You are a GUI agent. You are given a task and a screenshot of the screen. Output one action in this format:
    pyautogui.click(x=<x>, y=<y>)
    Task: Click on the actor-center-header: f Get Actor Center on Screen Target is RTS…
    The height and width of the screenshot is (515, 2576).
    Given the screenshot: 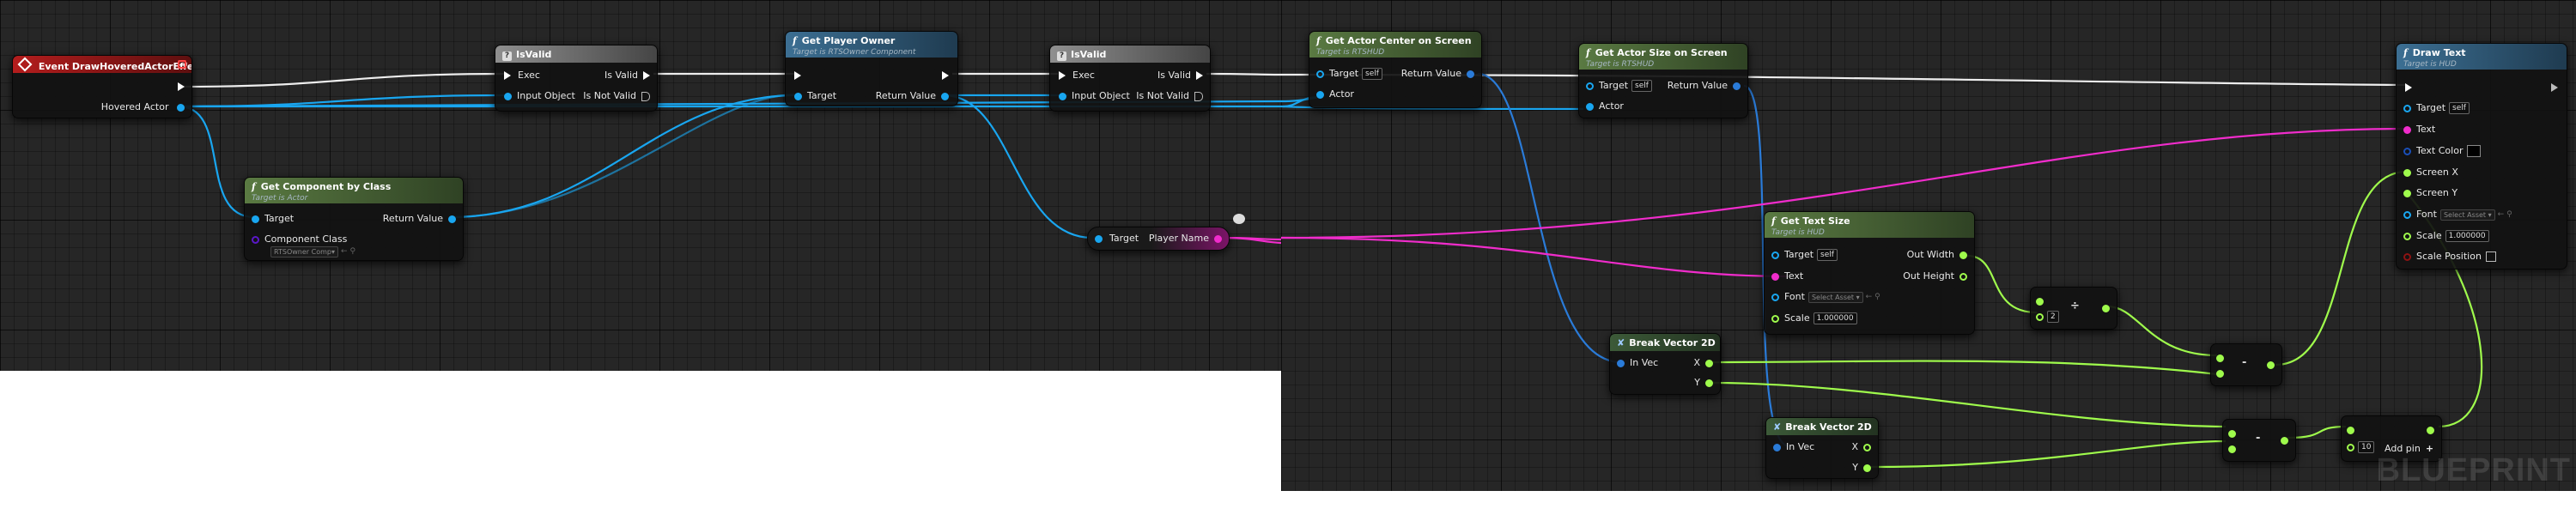 What is the action you would take?
    pyautogui.click(x=1395, y=45)
    